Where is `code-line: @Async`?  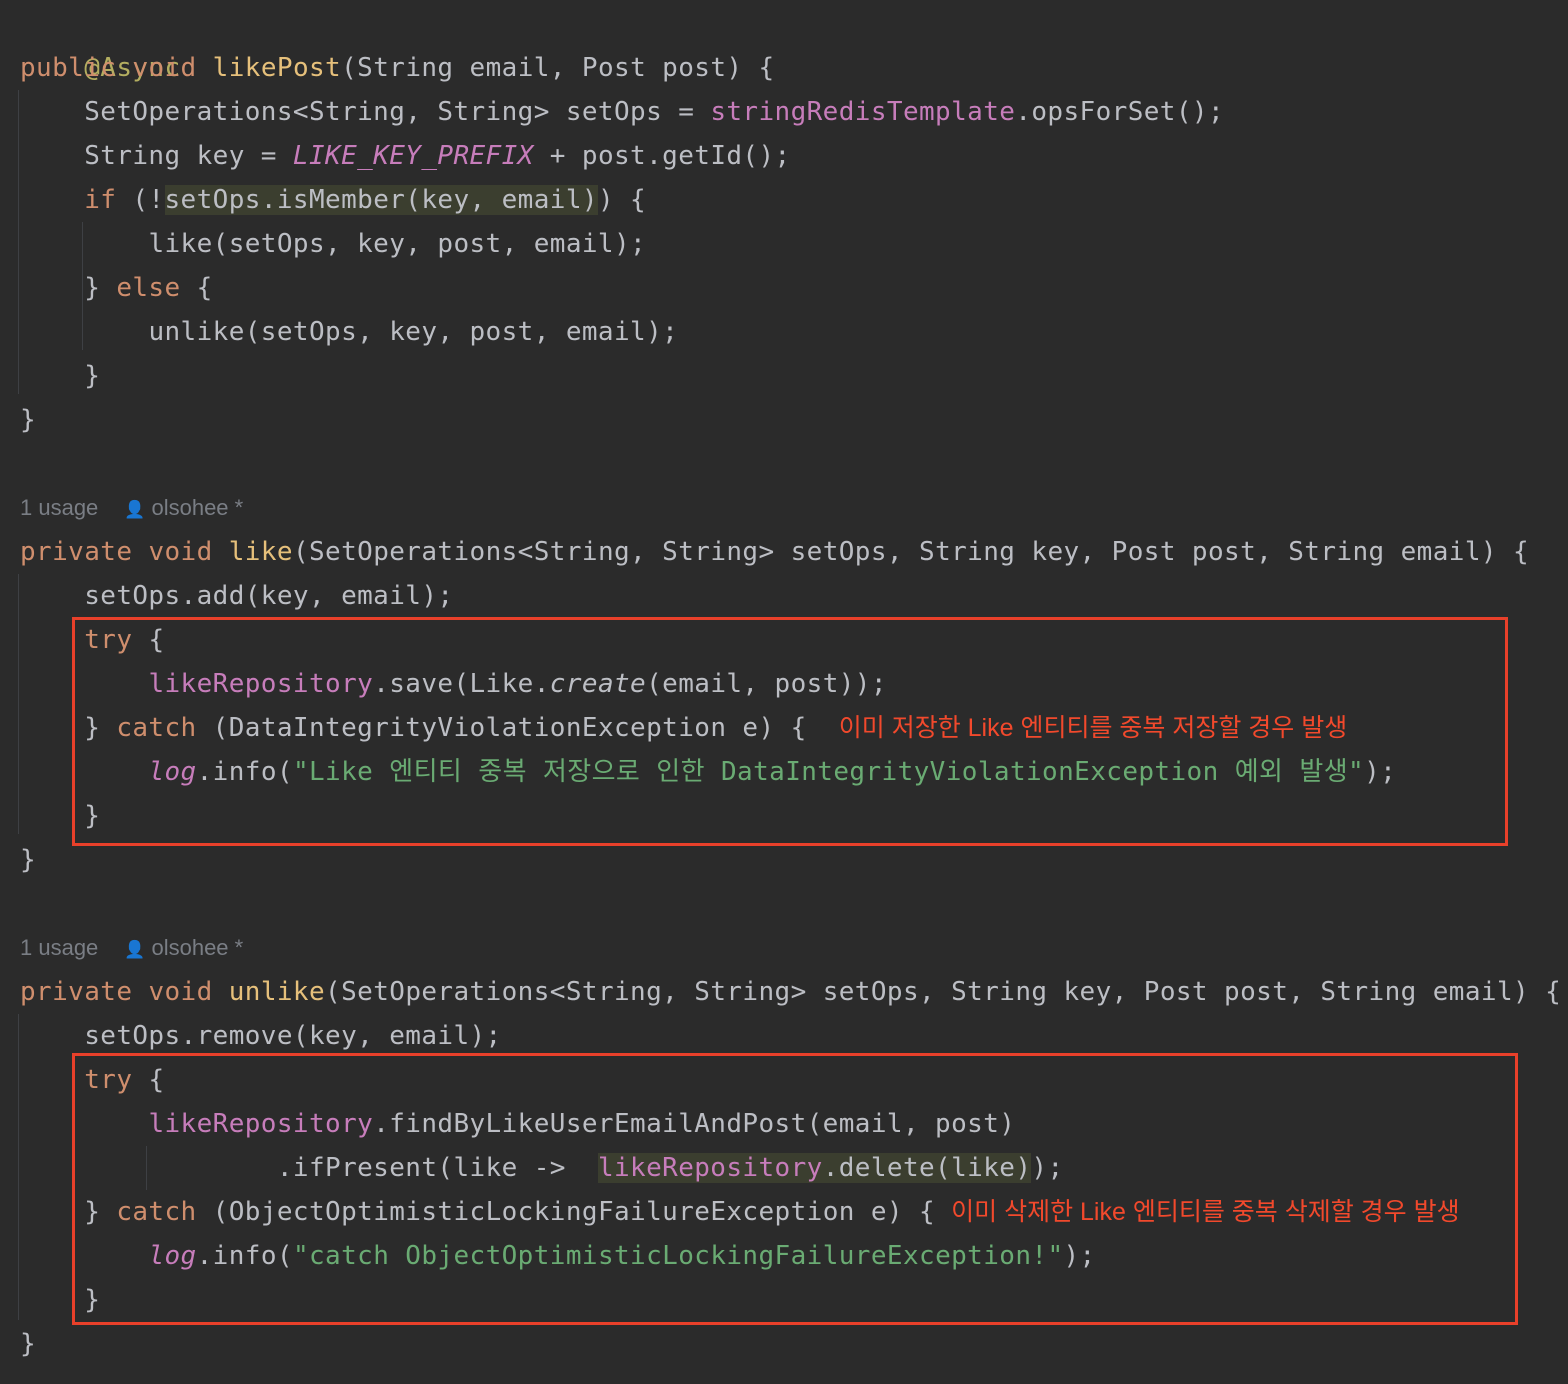
code-line: @Async is located at coordinates (100, 42).